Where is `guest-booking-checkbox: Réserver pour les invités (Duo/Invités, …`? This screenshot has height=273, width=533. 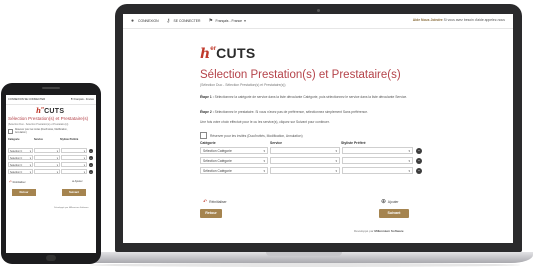
guest-booking-checkbox: Réserver pour les invités (Duo/Invités, … is located at coordinates (251, 135).